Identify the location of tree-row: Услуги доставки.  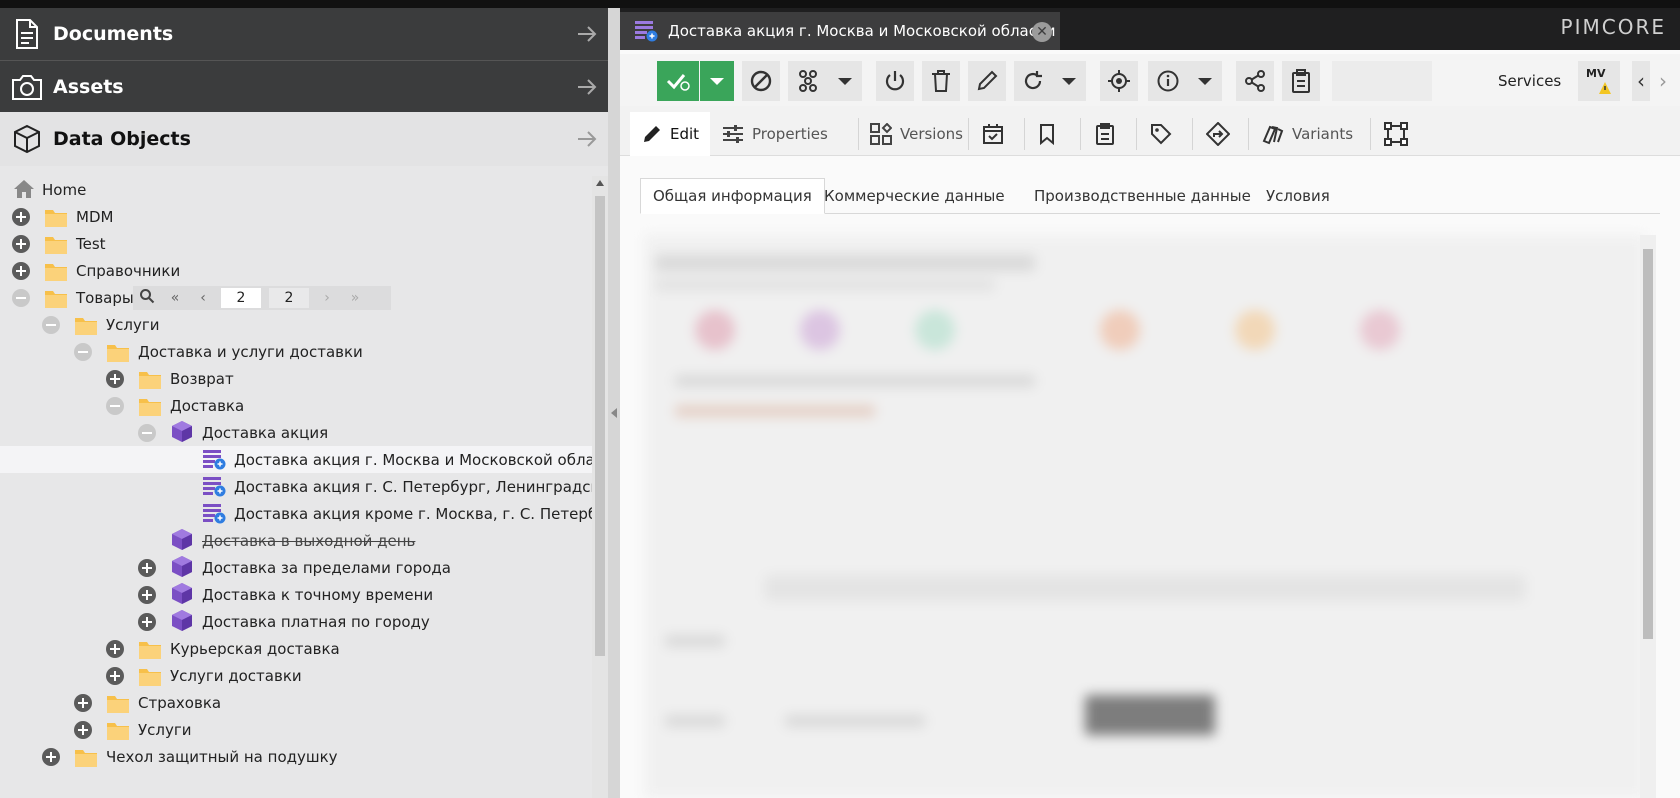
(296, 675).